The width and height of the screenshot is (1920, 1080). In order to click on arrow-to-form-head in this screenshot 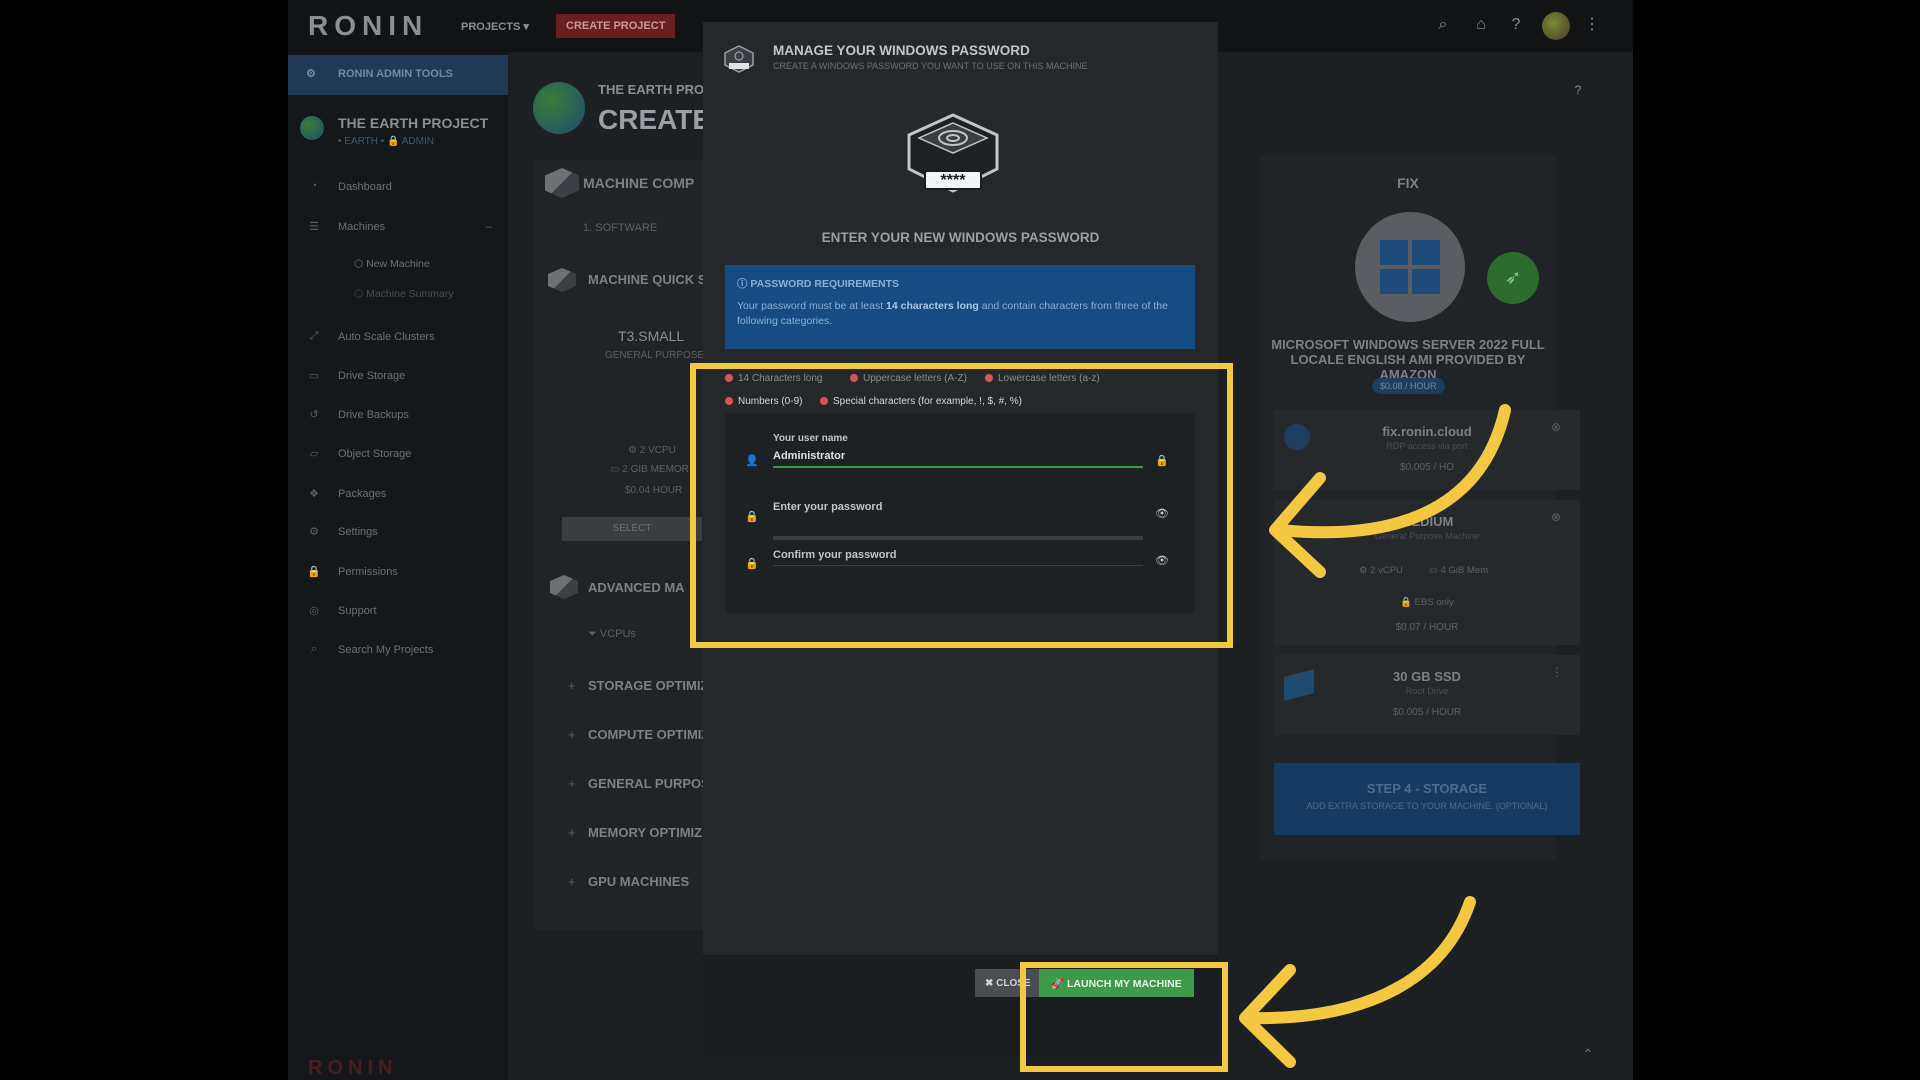, I will do `click(1297, 525)`.